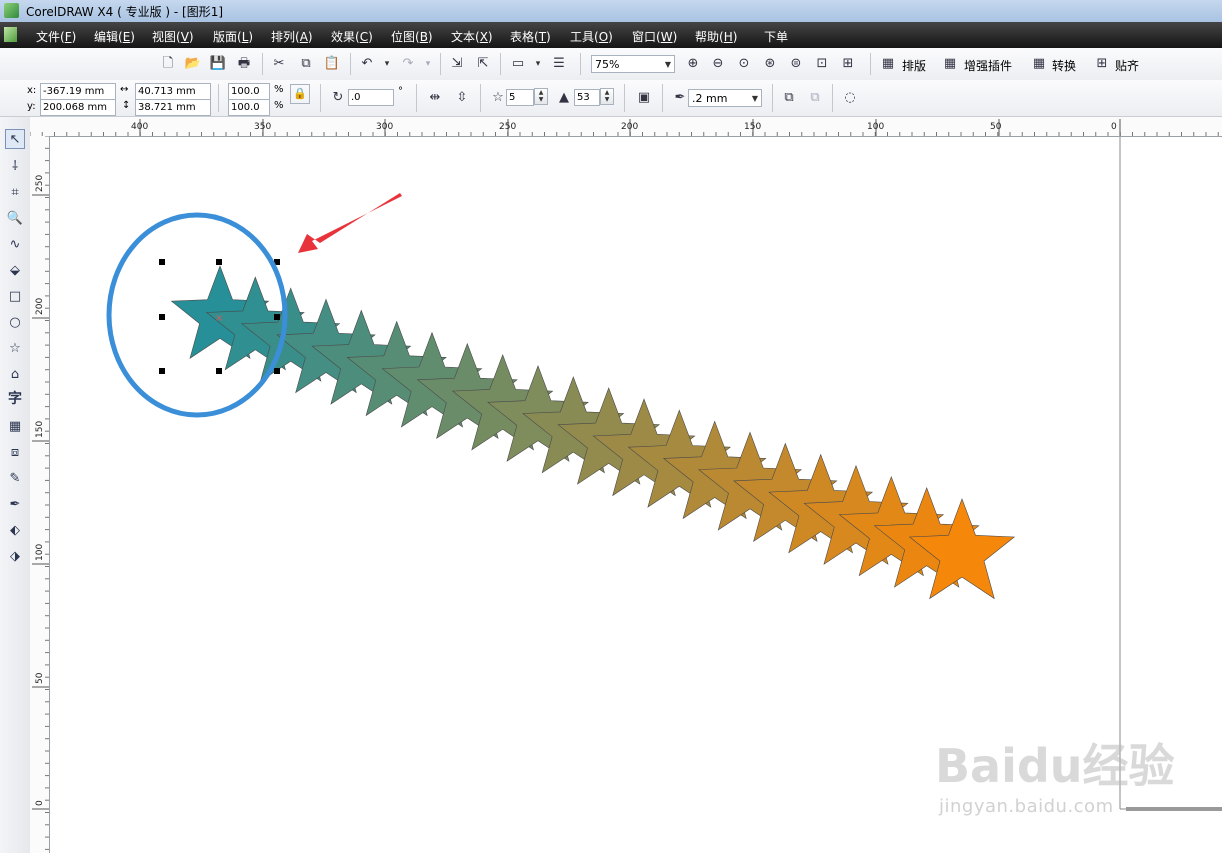 The height and width of the screenshot is (853, 1222). What do you see at coordinates (654, 36) in the screenshot?
I see `menu-item: 窗口(W)` at bounding box center [654, 36].